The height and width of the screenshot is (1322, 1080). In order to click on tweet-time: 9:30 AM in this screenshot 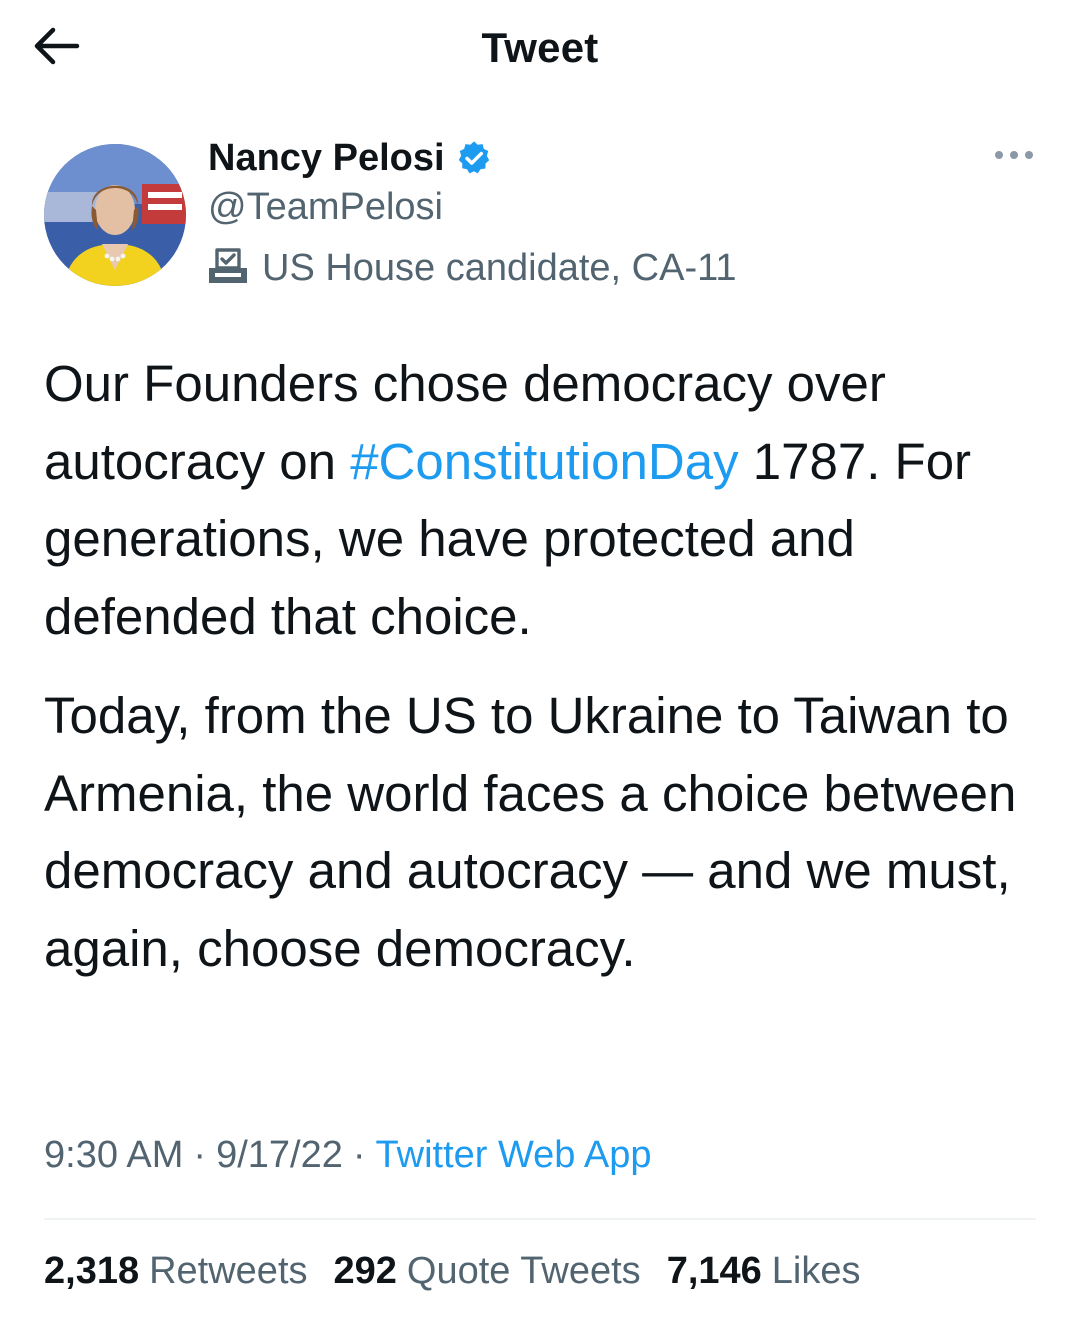, I will do `click(113, 1155)`.